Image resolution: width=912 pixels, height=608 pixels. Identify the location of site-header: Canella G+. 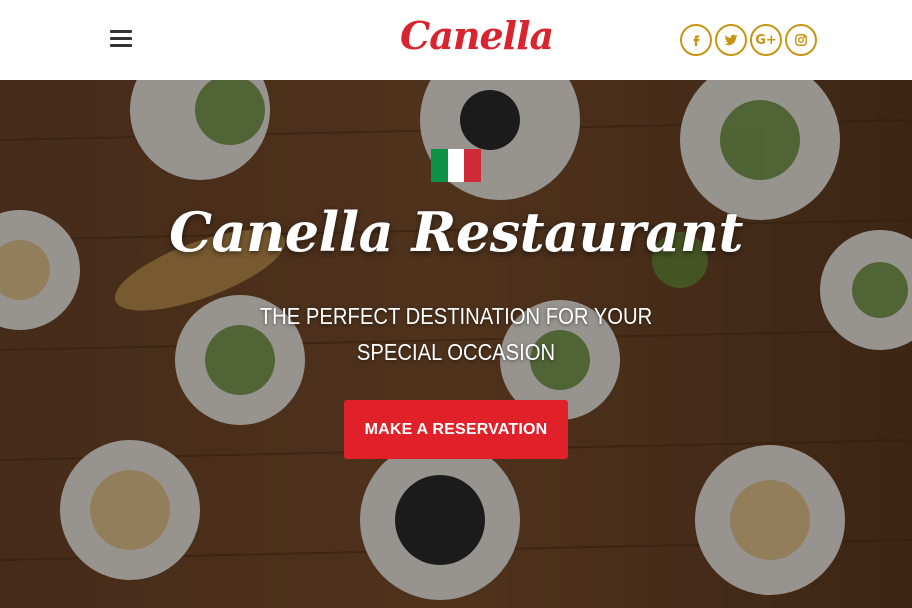
(456, 40).